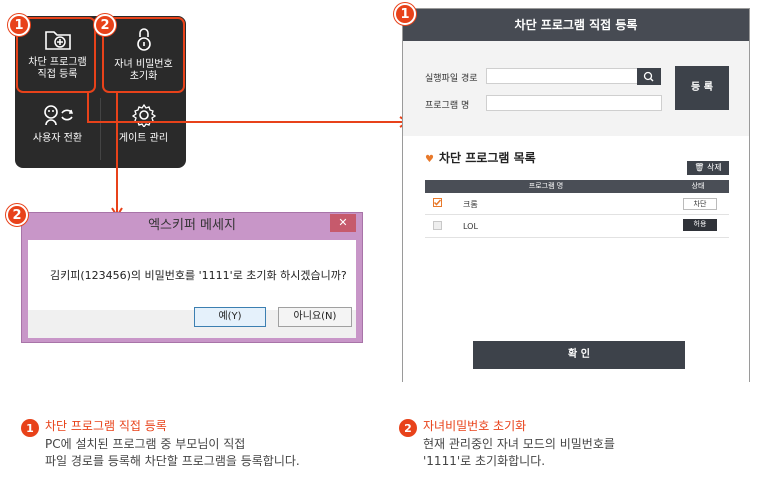  I want to click on program-name-label: 프로그램 명, so click(447, 106).